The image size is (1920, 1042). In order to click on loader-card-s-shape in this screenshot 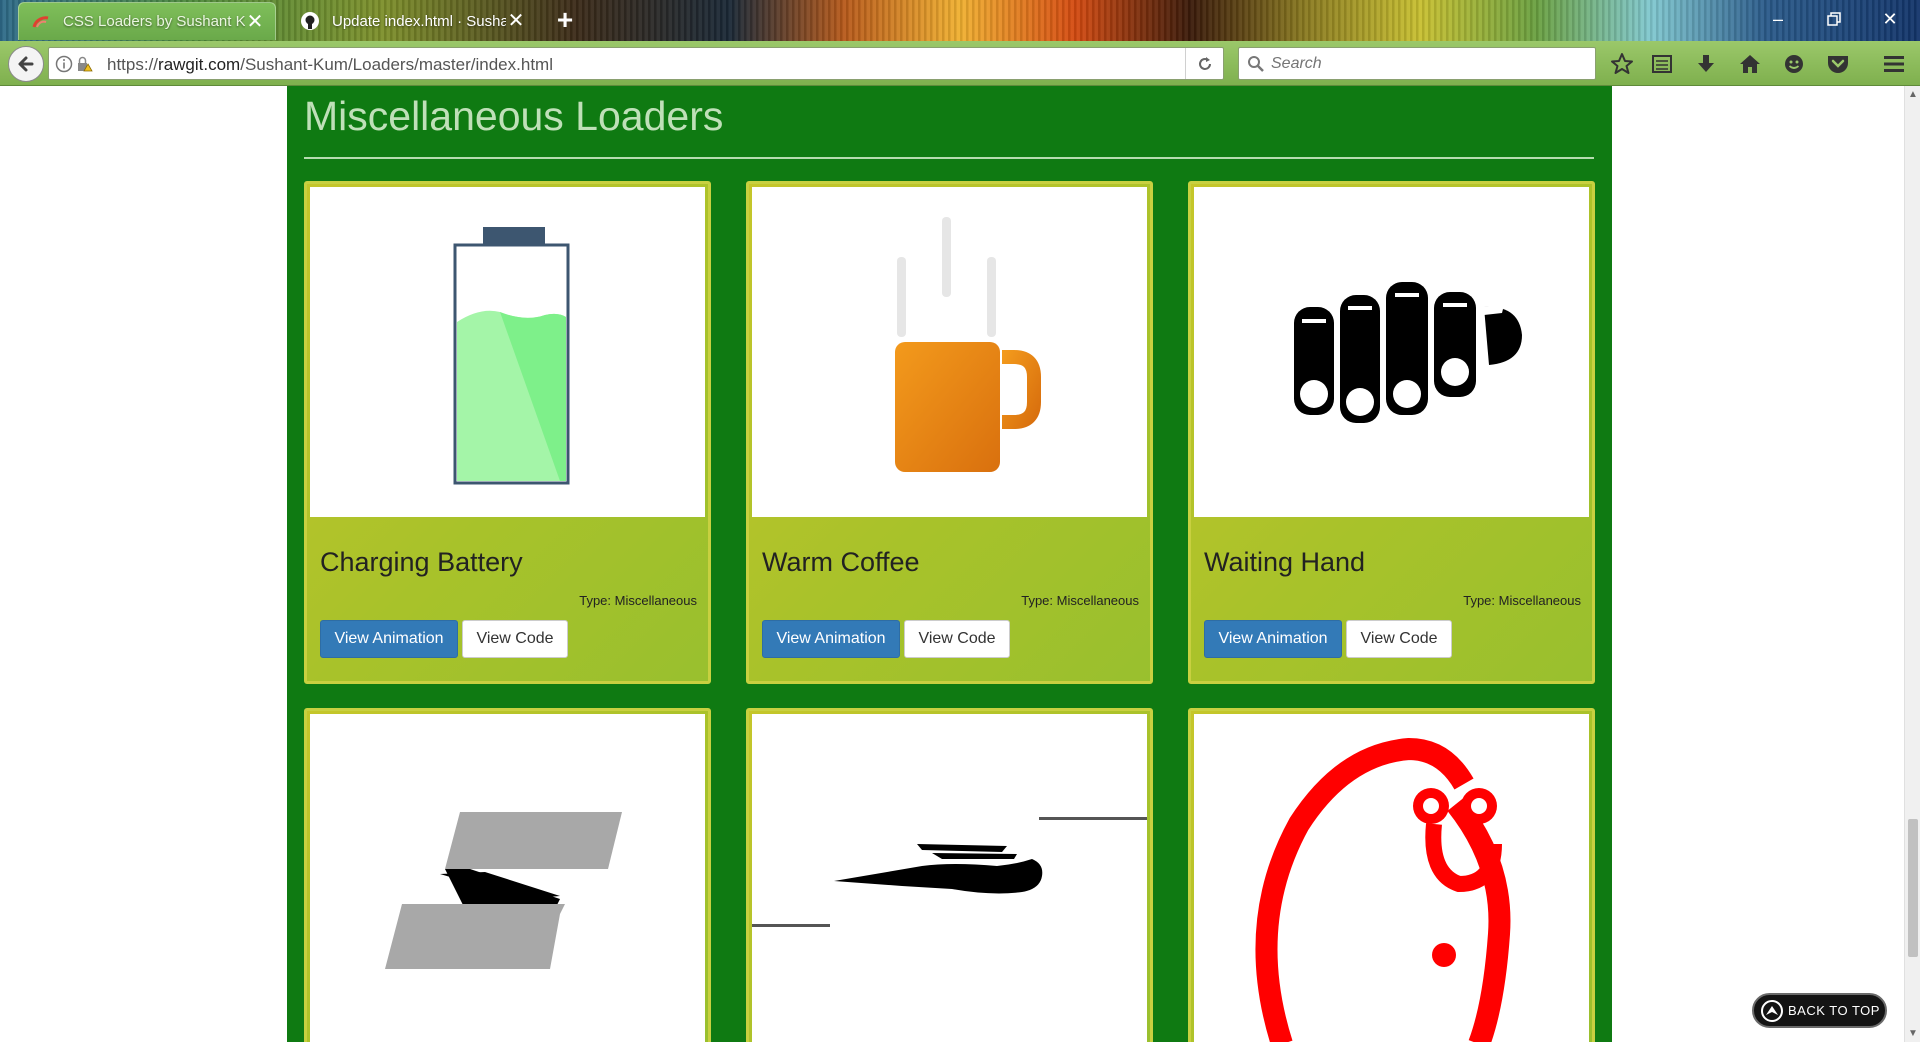, I will do `click(507, 875)`.